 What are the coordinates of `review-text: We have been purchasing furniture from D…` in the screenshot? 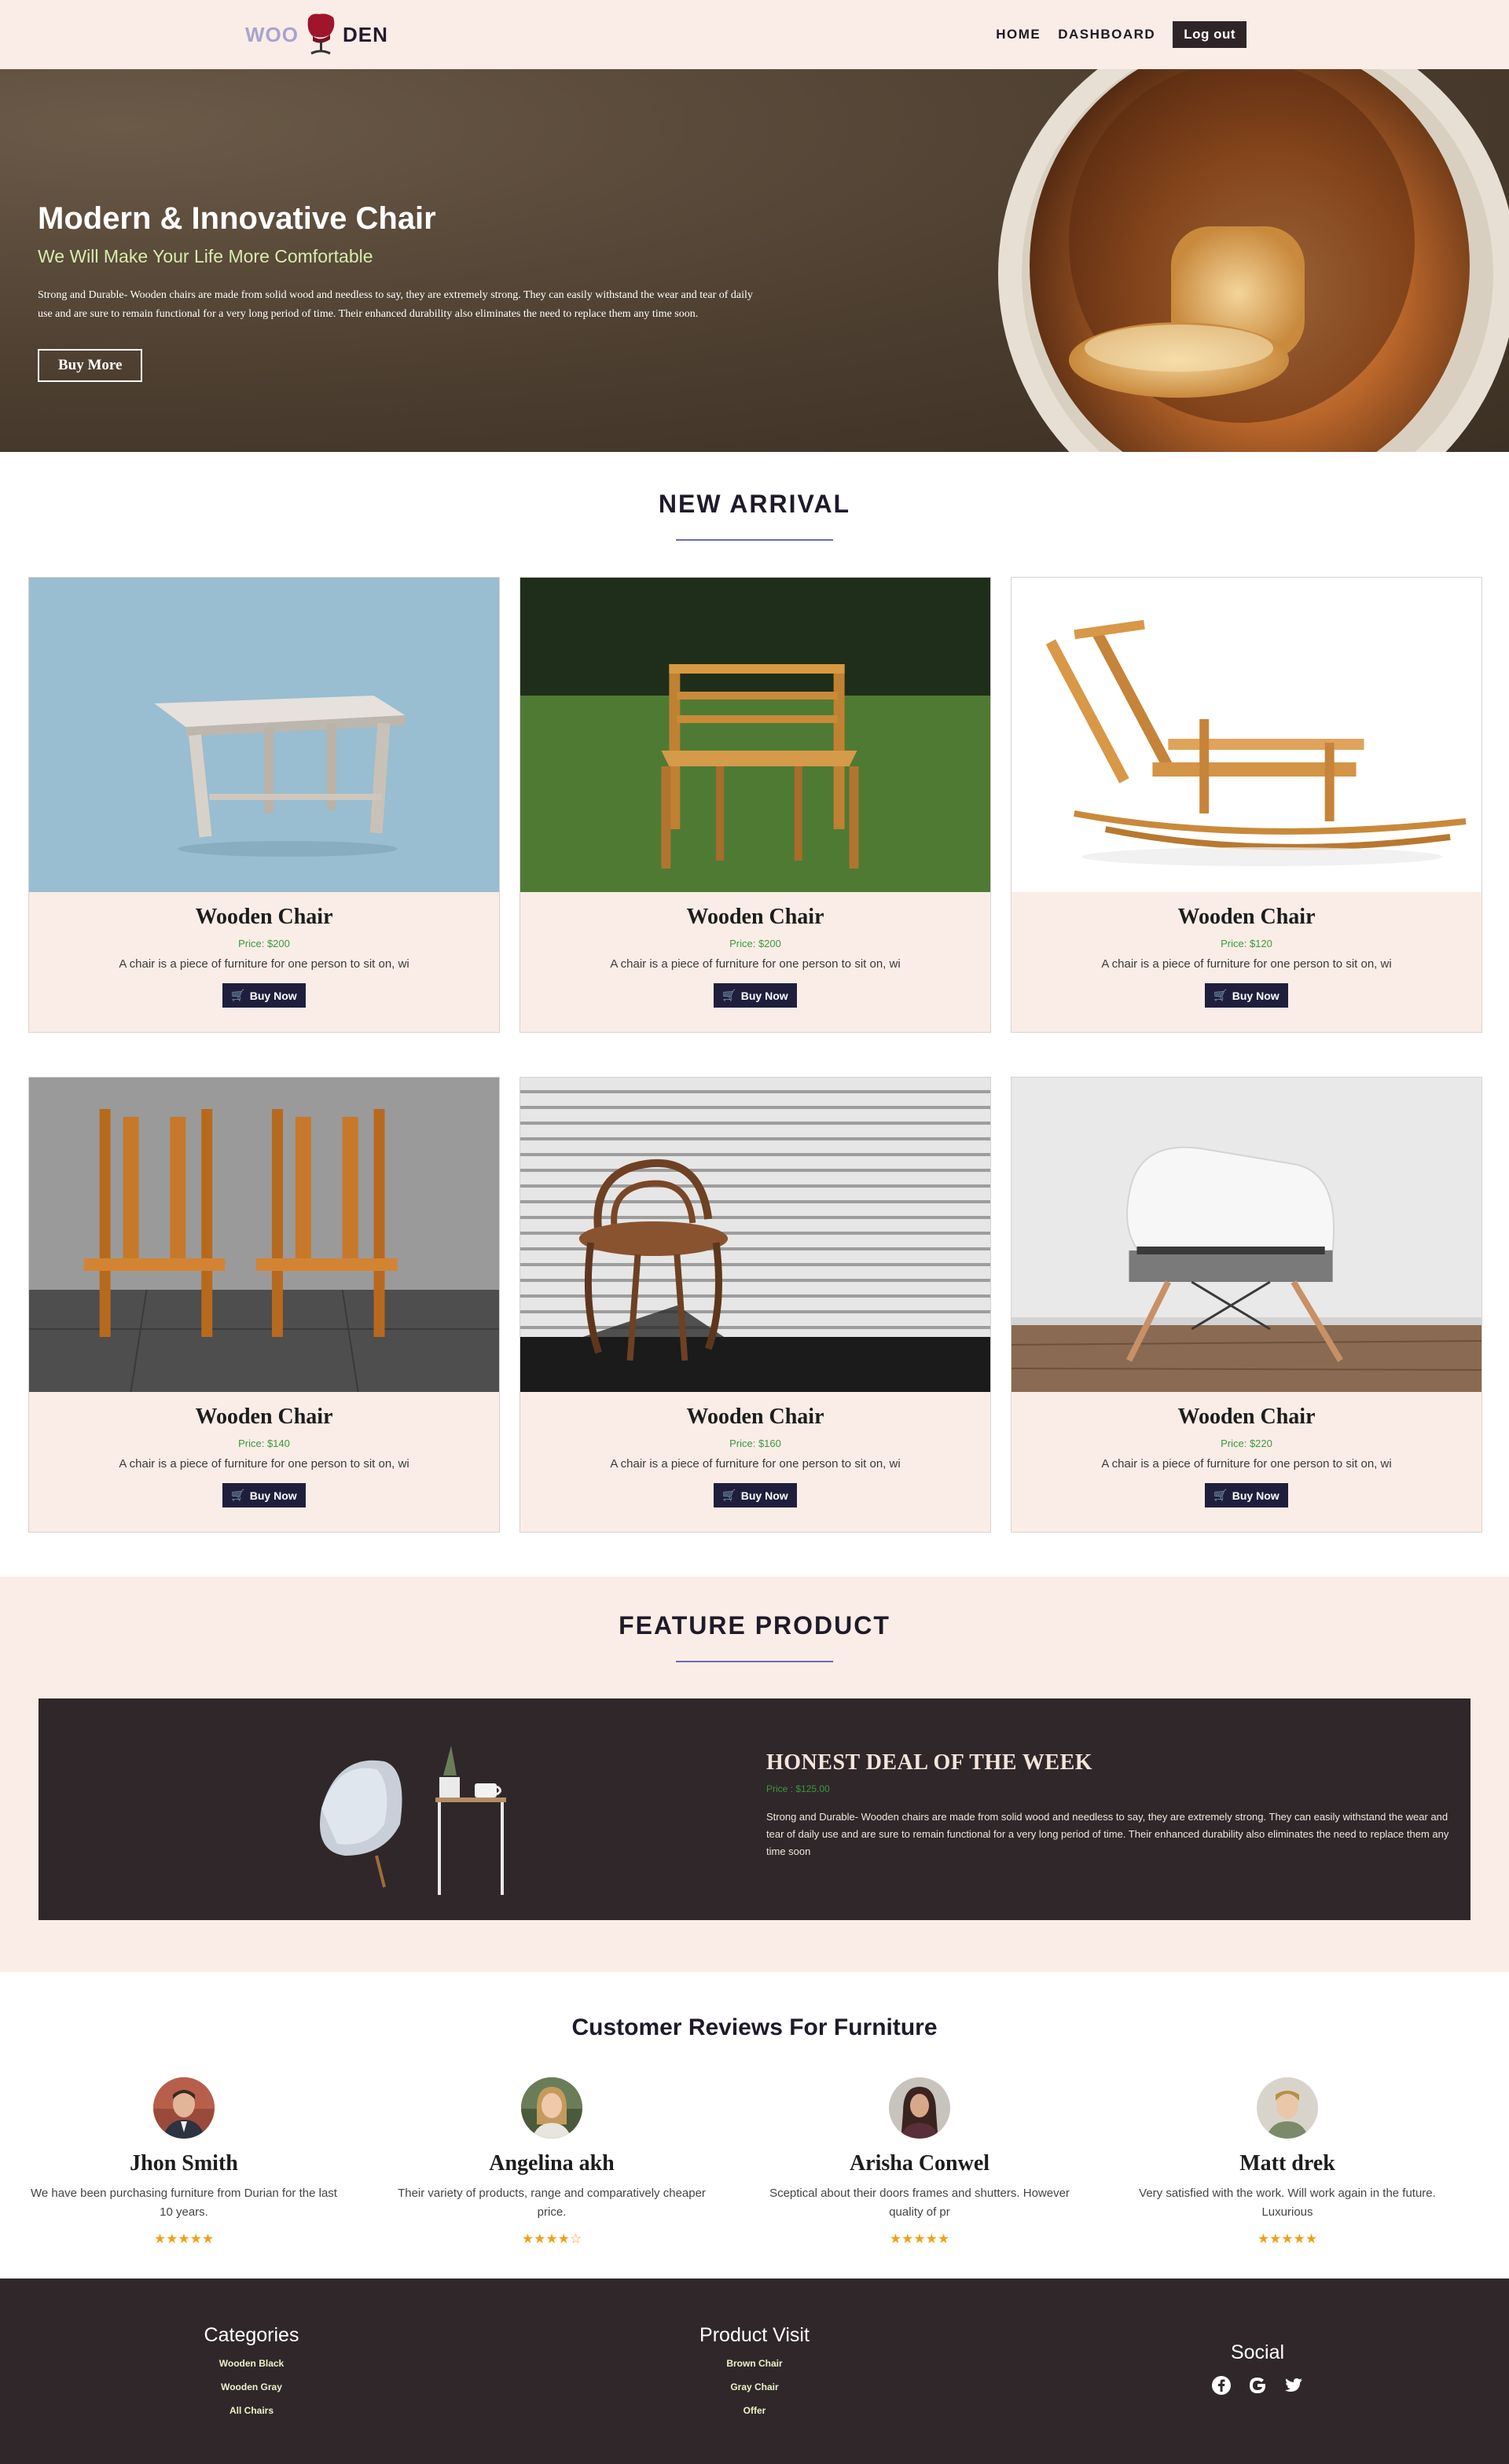 It's located at (184, 2203).